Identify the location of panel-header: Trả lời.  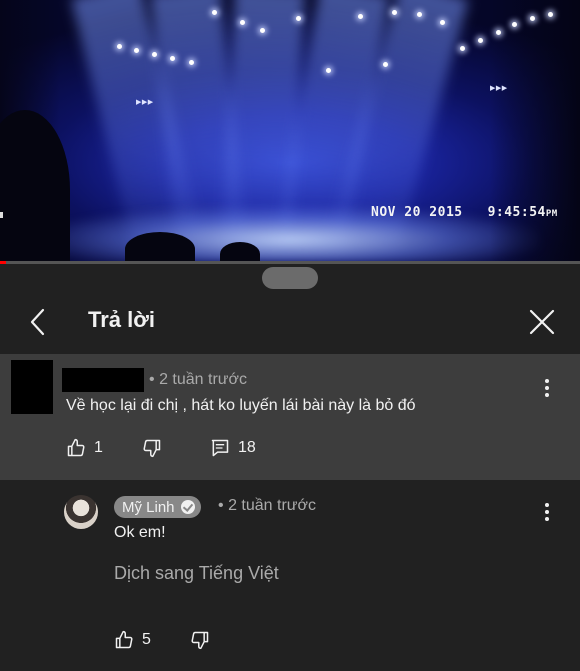
(290, 322).